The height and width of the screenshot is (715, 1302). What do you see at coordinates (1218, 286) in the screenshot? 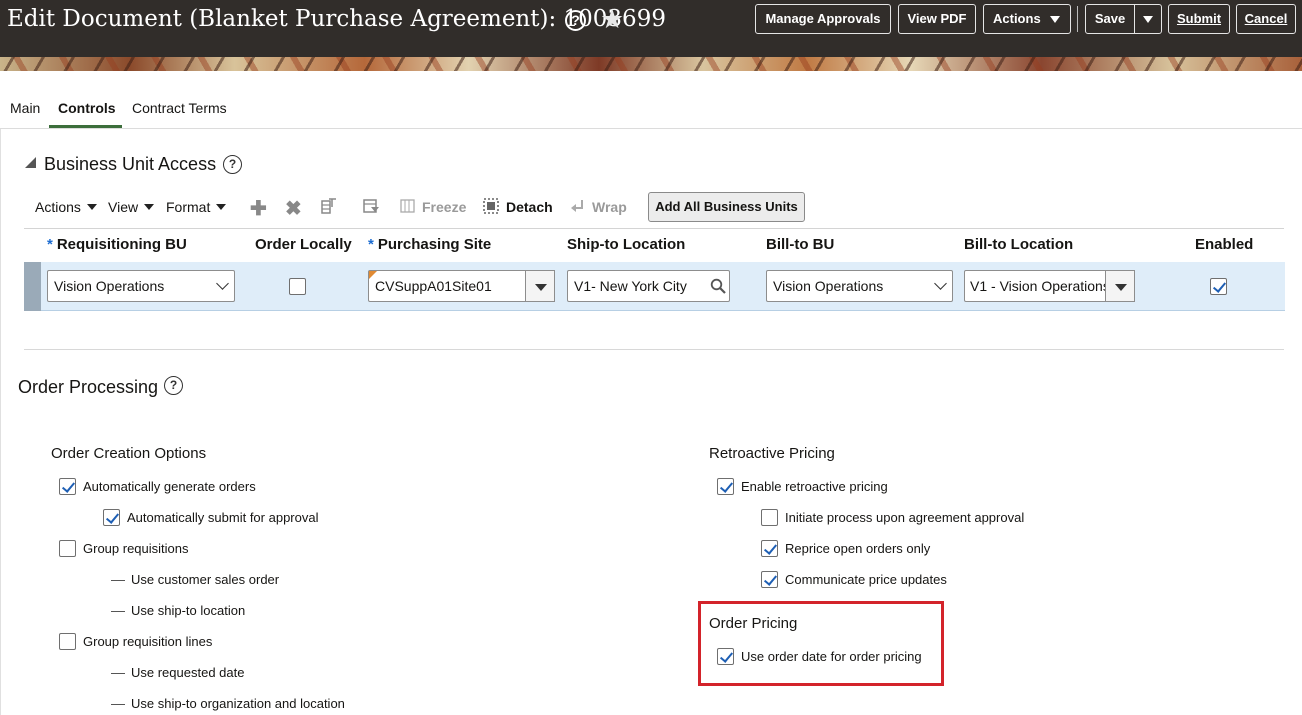
I see `enabled-checkbox` at bounding box center [1218, 286].